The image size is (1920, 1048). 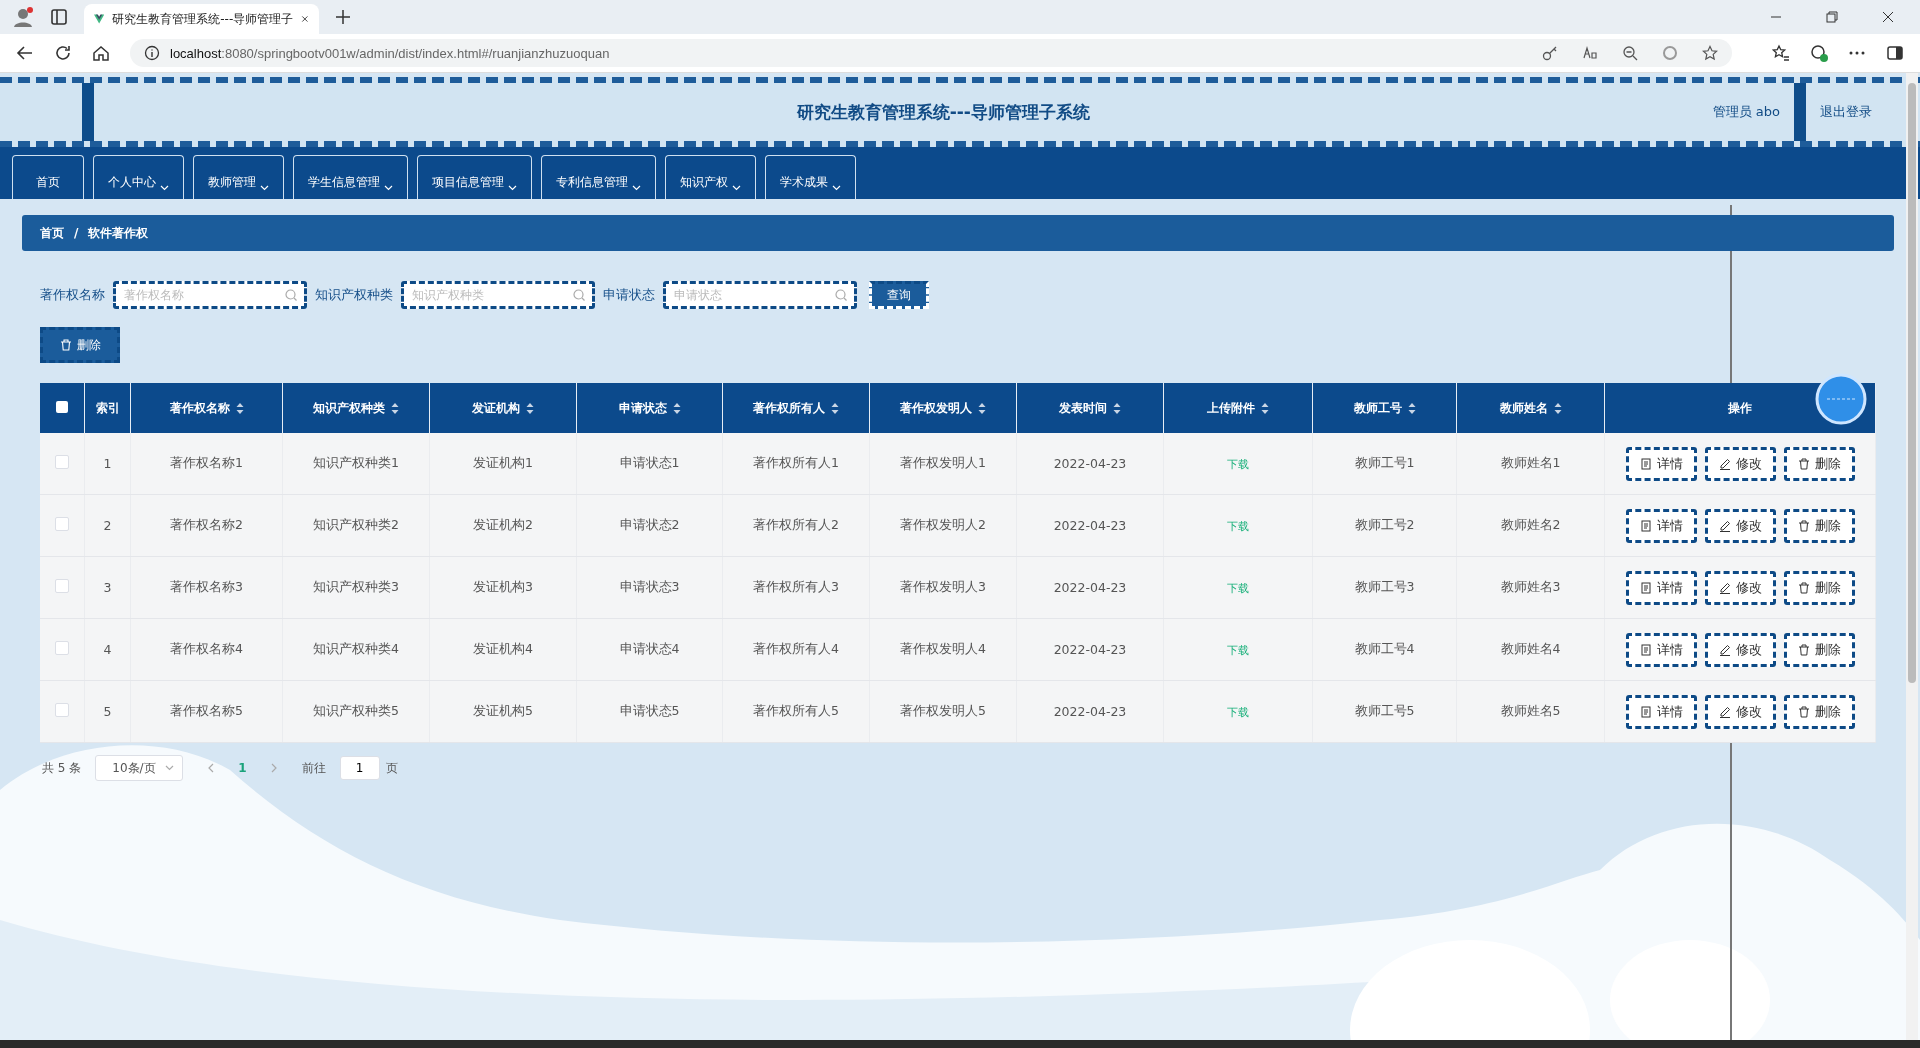 What do you see at coordinates (23, 17) in the screenshot?
I see `profile-icon` at bounding box center [23, 17].